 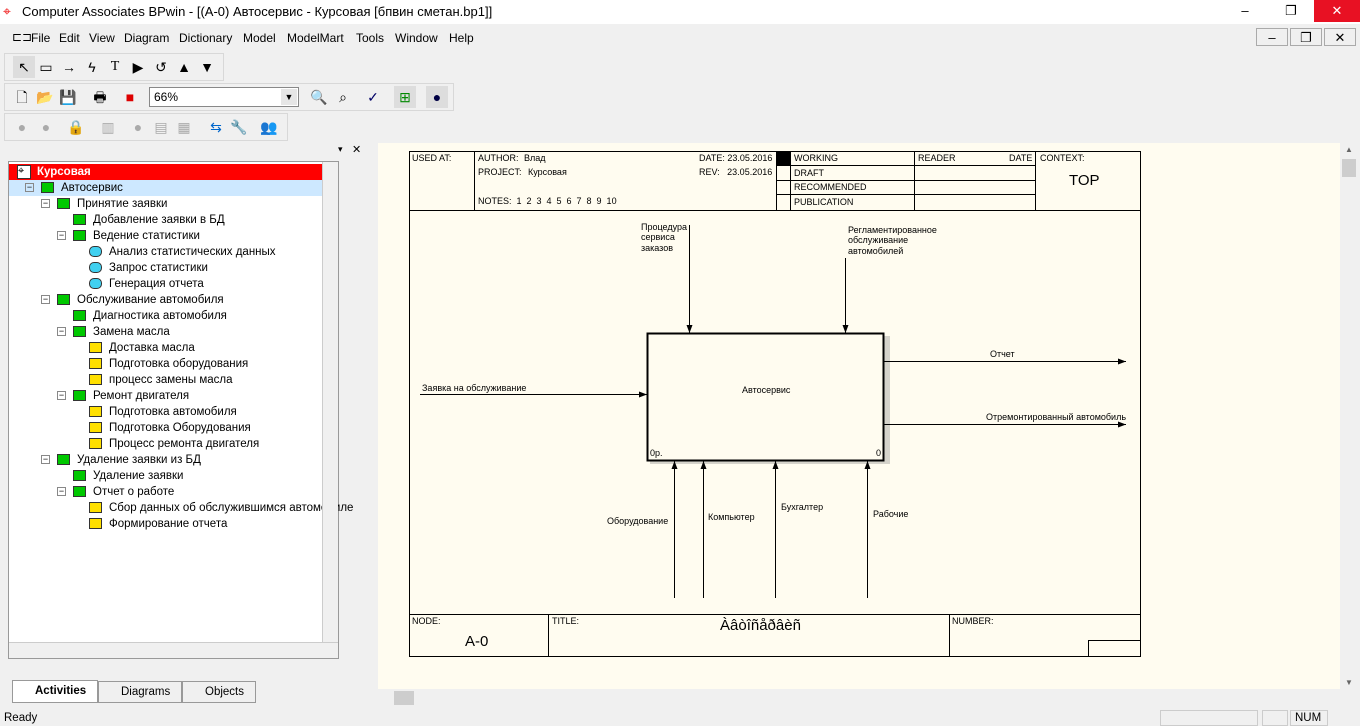 I want to click on go-to-parent-icon: ↺, so click(x=161, y=67).